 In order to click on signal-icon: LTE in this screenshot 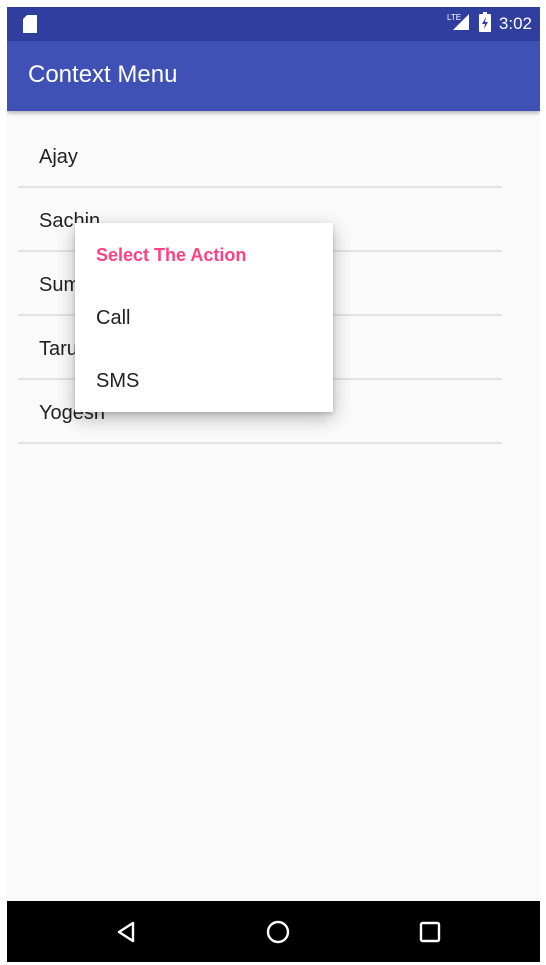, I will do `click(459, 24)`.